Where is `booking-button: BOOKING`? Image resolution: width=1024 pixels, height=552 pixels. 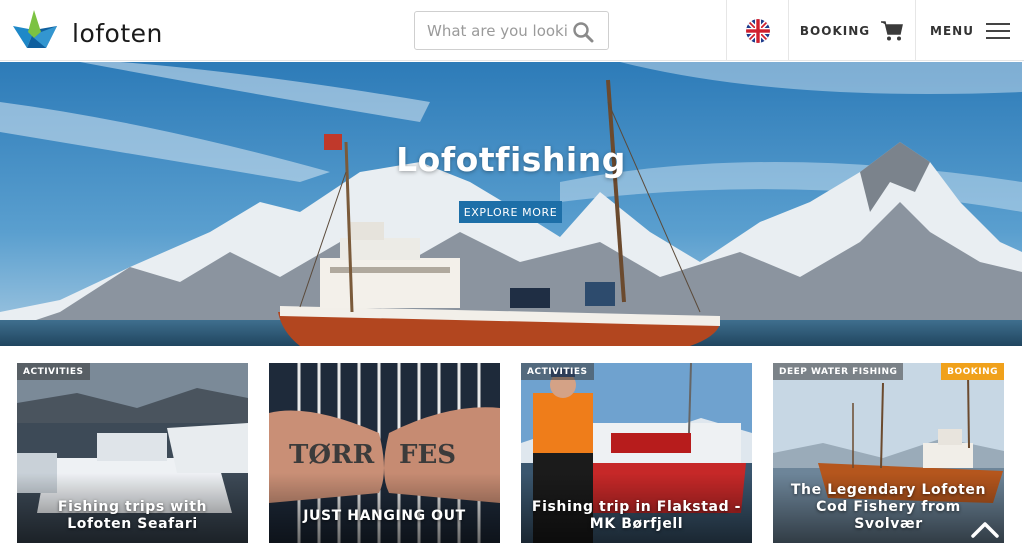
booking-button: BOOKING is located at coordinates (851, 30).